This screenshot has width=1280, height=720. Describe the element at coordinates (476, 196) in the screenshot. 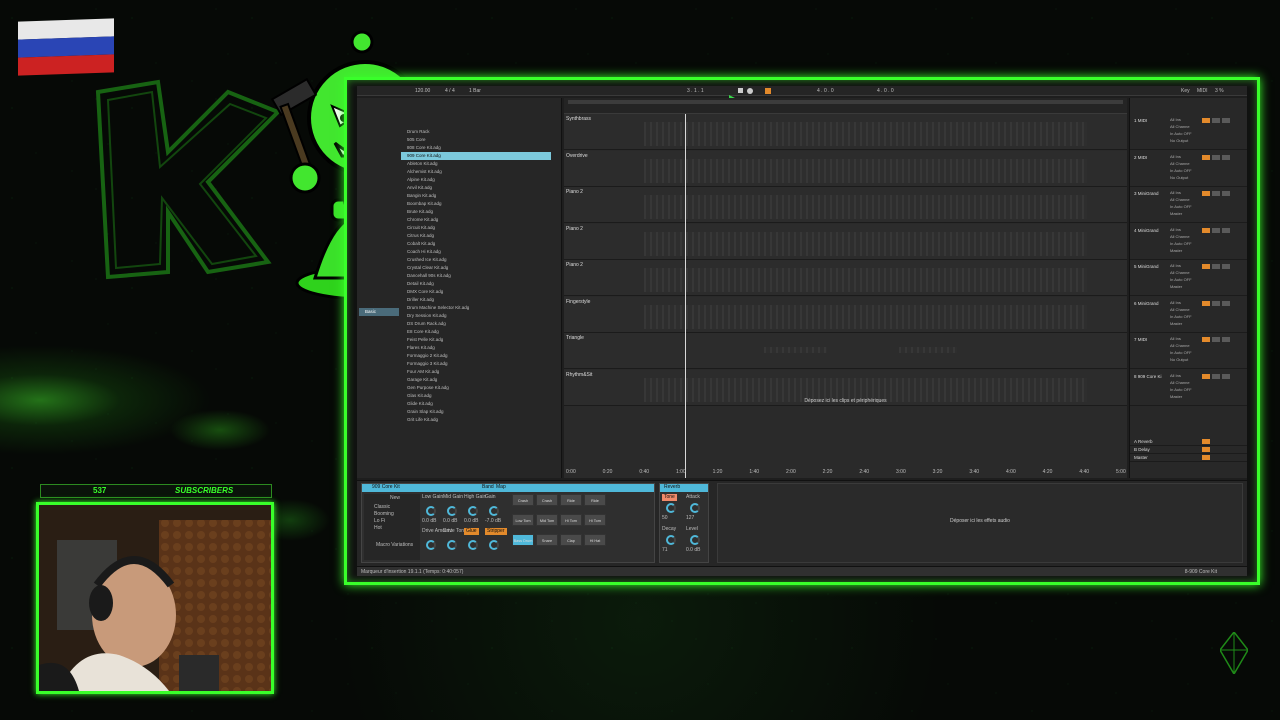

I see `browser-item: Bangin Kit.adg` at that location.